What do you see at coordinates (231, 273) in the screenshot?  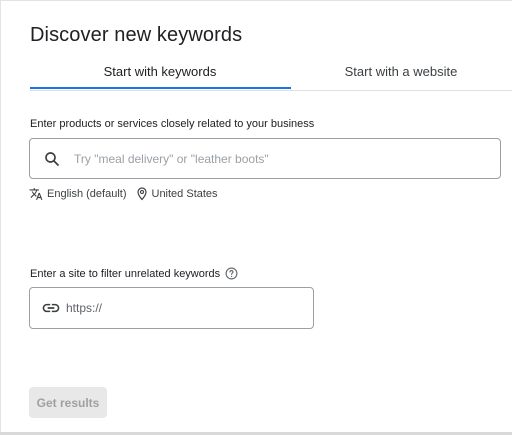 I see `help-circle-icon` at bounding box center [231, 273].